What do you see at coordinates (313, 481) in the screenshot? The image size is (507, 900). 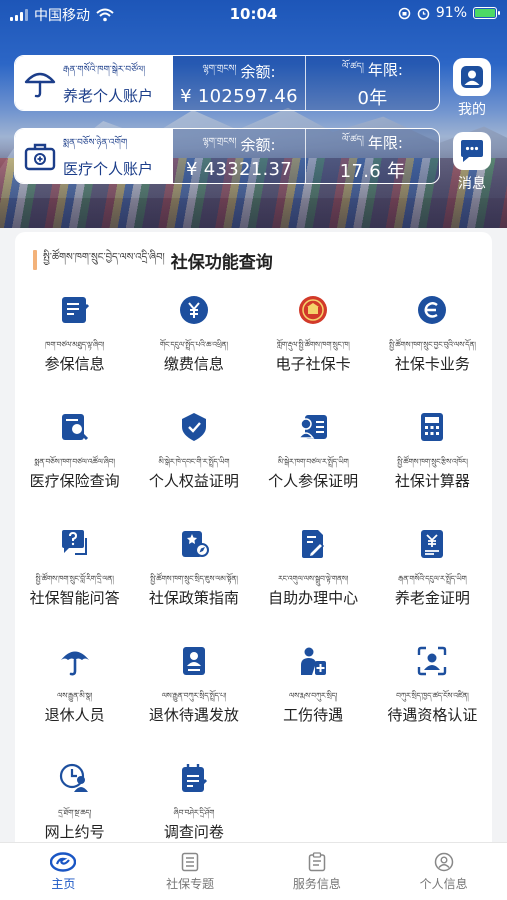 I see `fn-label: 个人参保证明` at bounding box center [313, 481].